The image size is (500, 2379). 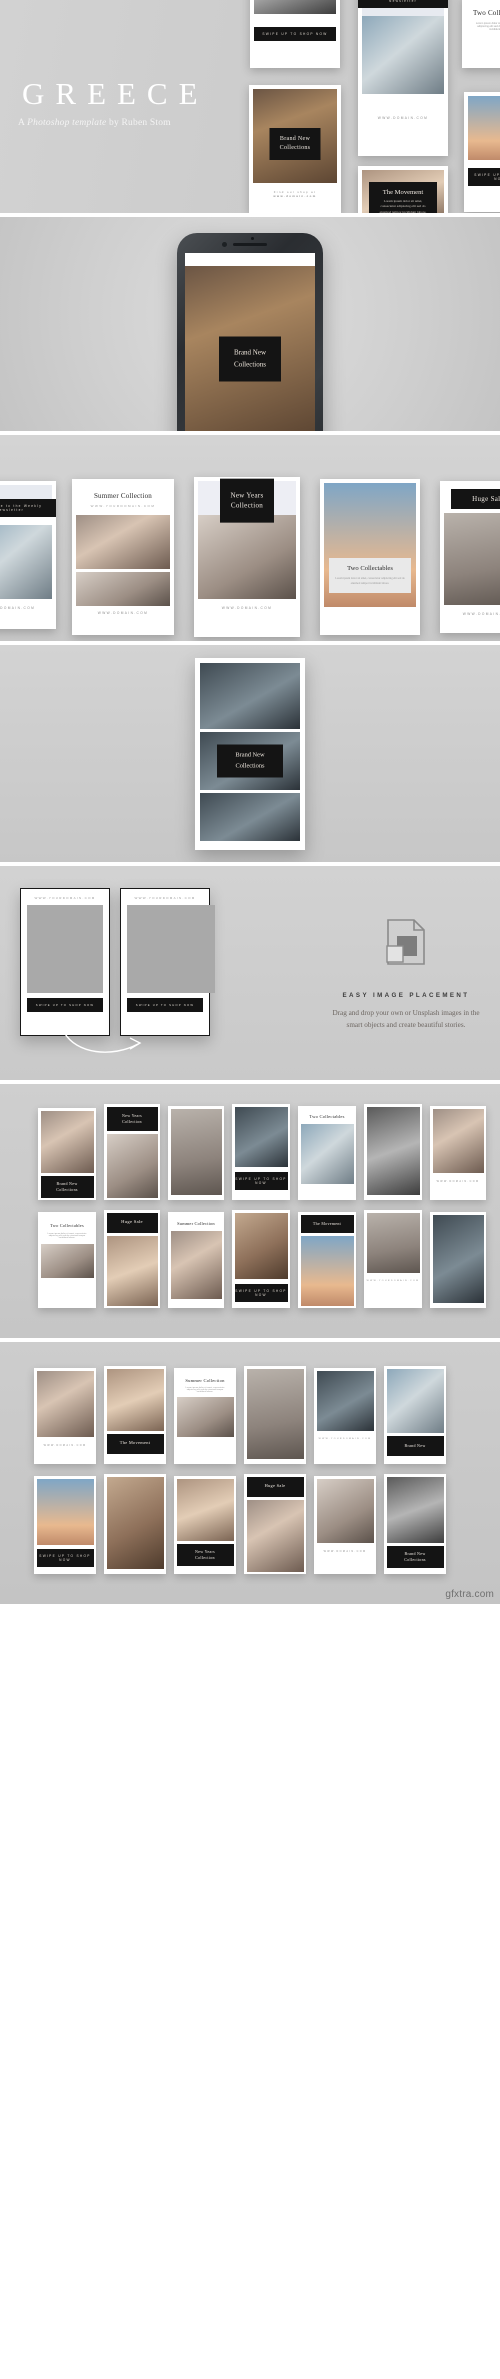 What do you see at coordinates (135, 1443) in the screenshot?
I see `card-overlay-label: The Movement` at bounding box center [135, 1443].